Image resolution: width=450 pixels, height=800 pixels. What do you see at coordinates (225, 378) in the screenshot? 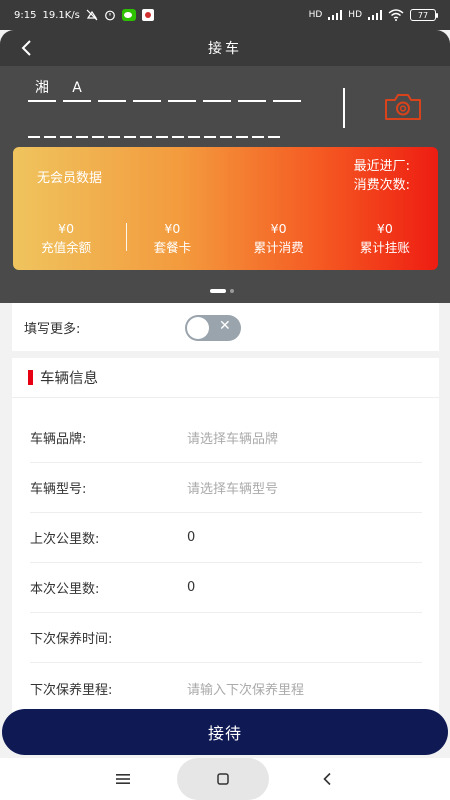
I see `section-header: 车辆信息` at bounding box center [225, 378].